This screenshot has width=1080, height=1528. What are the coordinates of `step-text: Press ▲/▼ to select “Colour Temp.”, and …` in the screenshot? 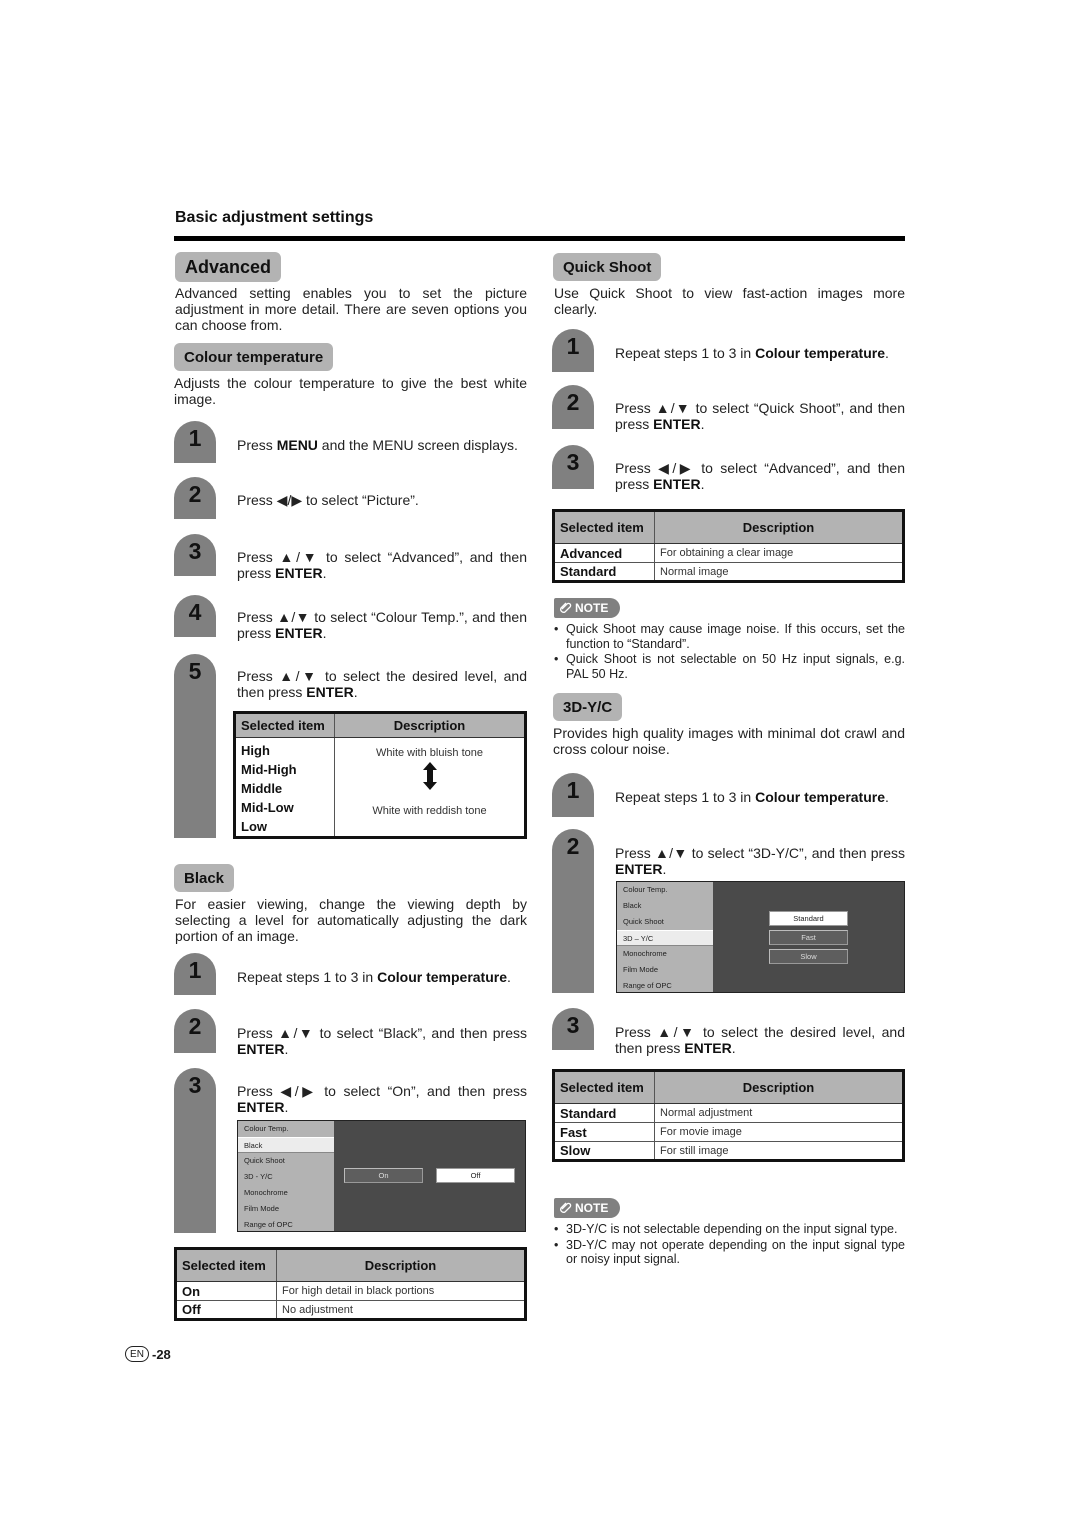 It's located at (382, 625).